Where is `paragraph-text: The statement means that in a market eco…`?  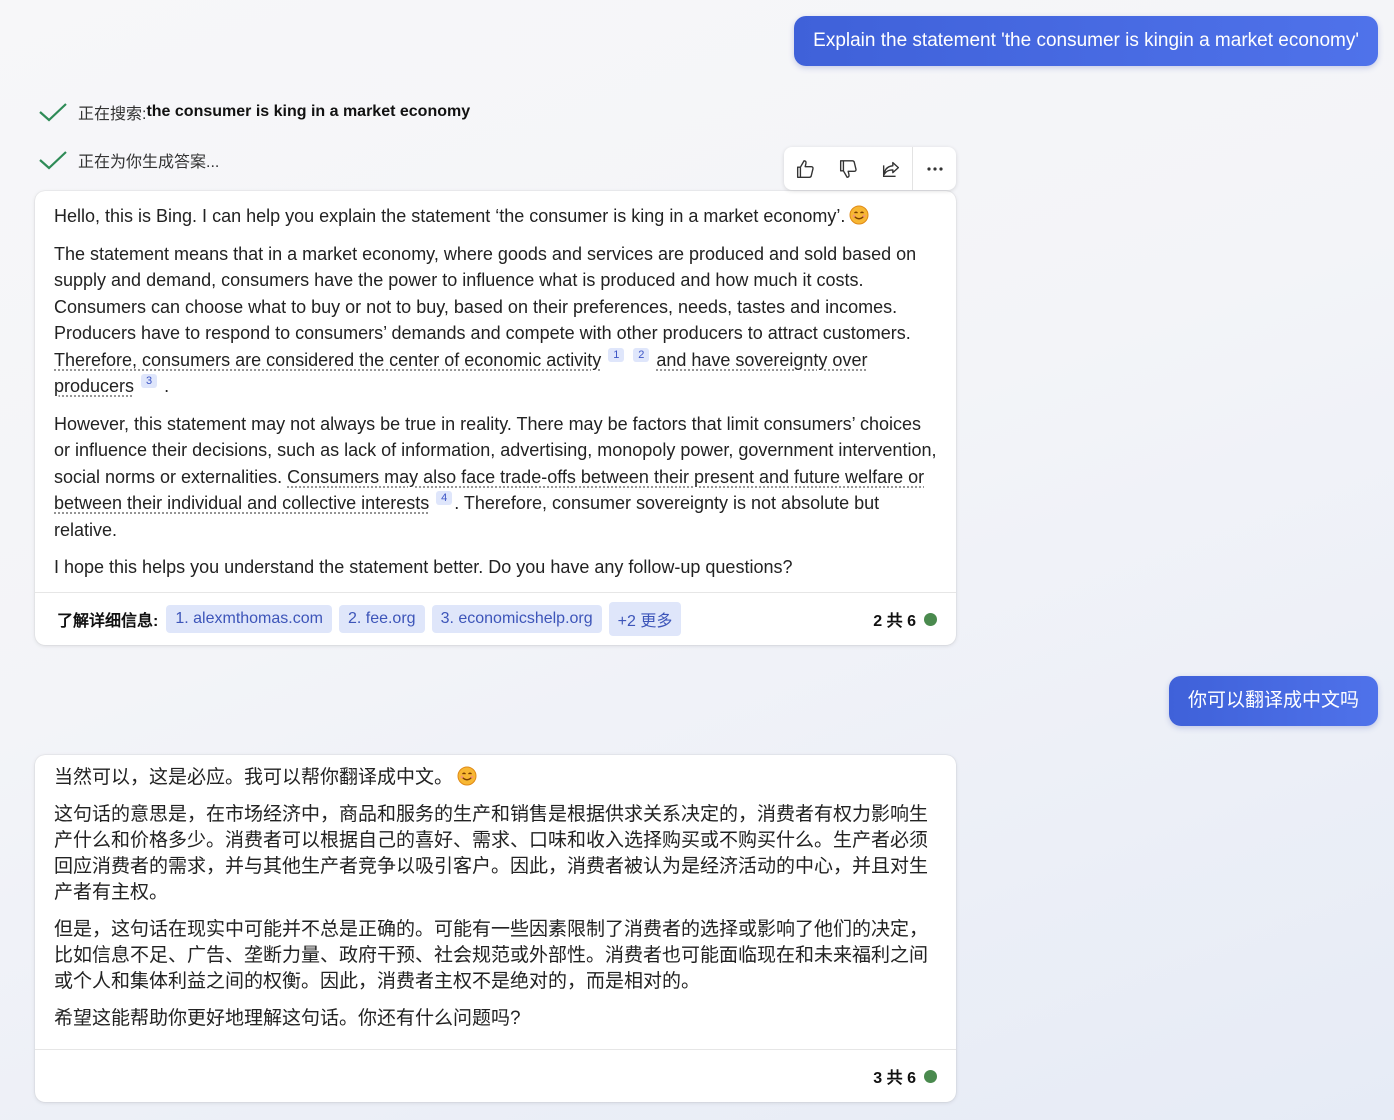
paragraph-text: The statement means that in a market eco… is located at coordinates (485, 293).